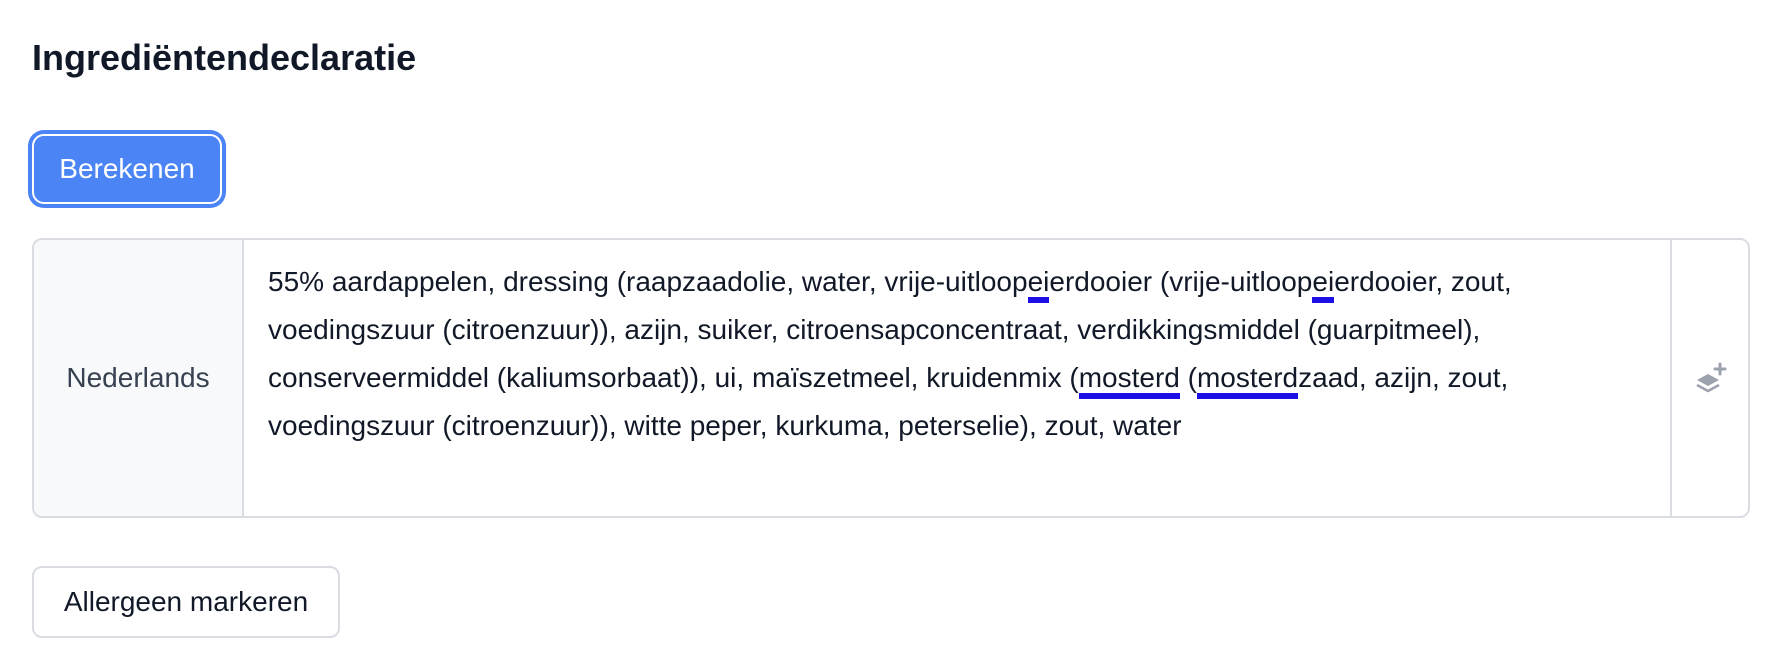 This screenshot has width=1790, height=662. What do you see at coordinates (224, 57) in the screenshot?
I see `page-title: Ingrediëntendeclaratie` at bounding box center [224, 57].